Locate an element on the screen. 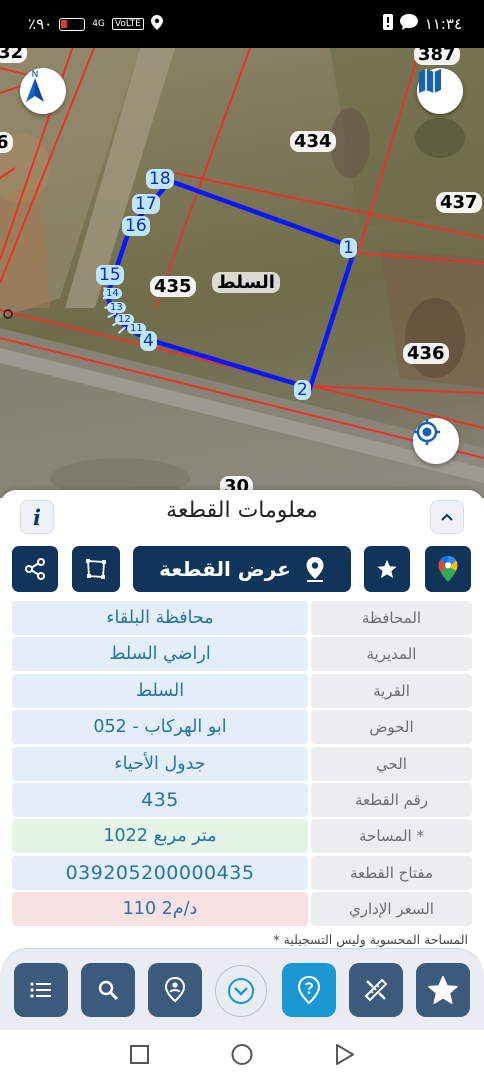 Image resolution: width=484 pixels, height=1084 pixels. area-footnote: * المساحة المحسوبة وليس التسجيلية is located at coordinates (370, 939).